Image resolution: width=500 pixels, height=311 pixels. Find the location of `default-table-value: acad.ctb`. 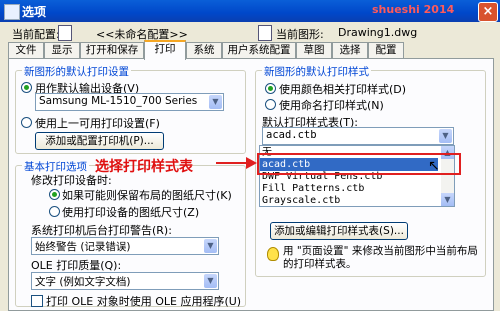

default-table-value: acad.ctb is located at coordinates (291, 135).